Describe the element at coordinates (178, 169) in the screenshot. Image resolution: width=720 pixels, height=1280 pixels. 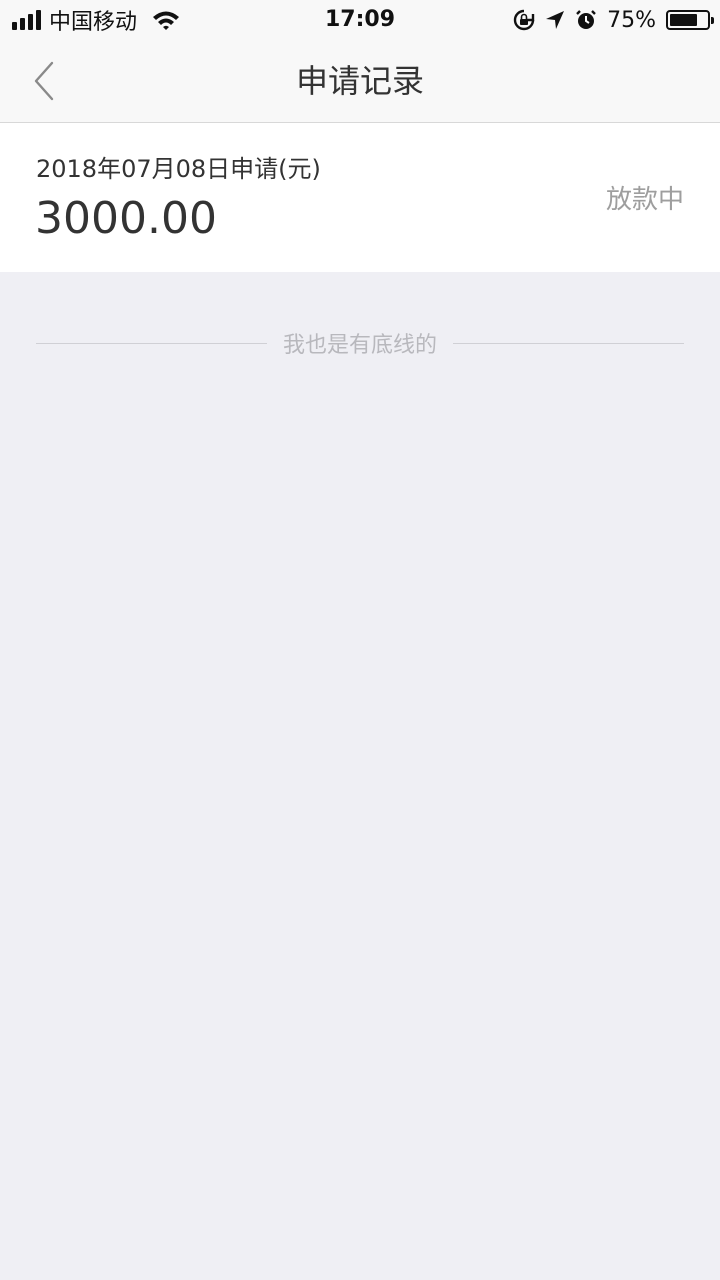
I see `record-date: 2018年07月08日申请(元)` at that location.